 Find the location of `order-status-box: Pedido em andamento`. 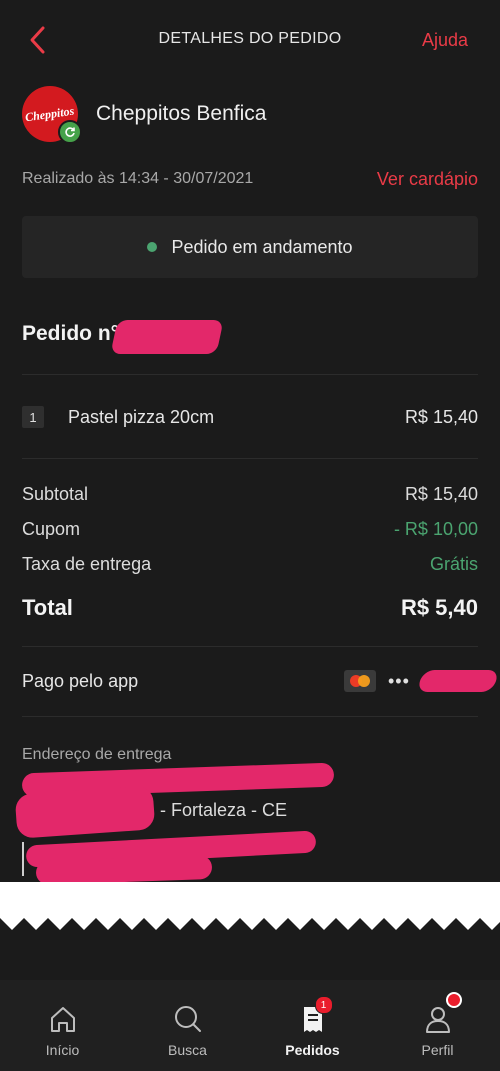

order-status-box: Pedido em andamento is located at coordinates (250, 247).